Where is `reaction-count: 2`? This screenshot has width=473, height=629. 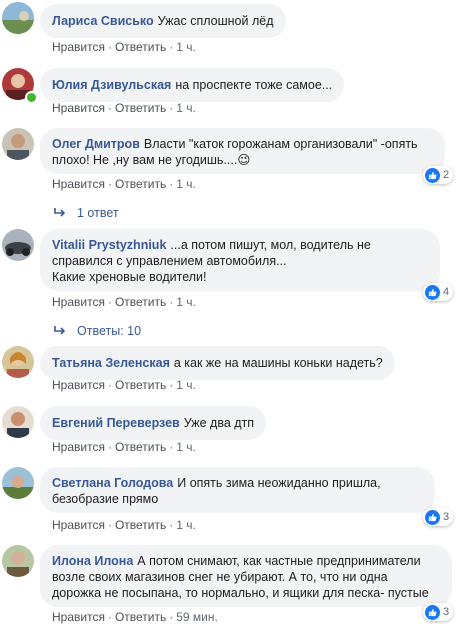
reaction-count: 2 is located at coordinates (438, 175).